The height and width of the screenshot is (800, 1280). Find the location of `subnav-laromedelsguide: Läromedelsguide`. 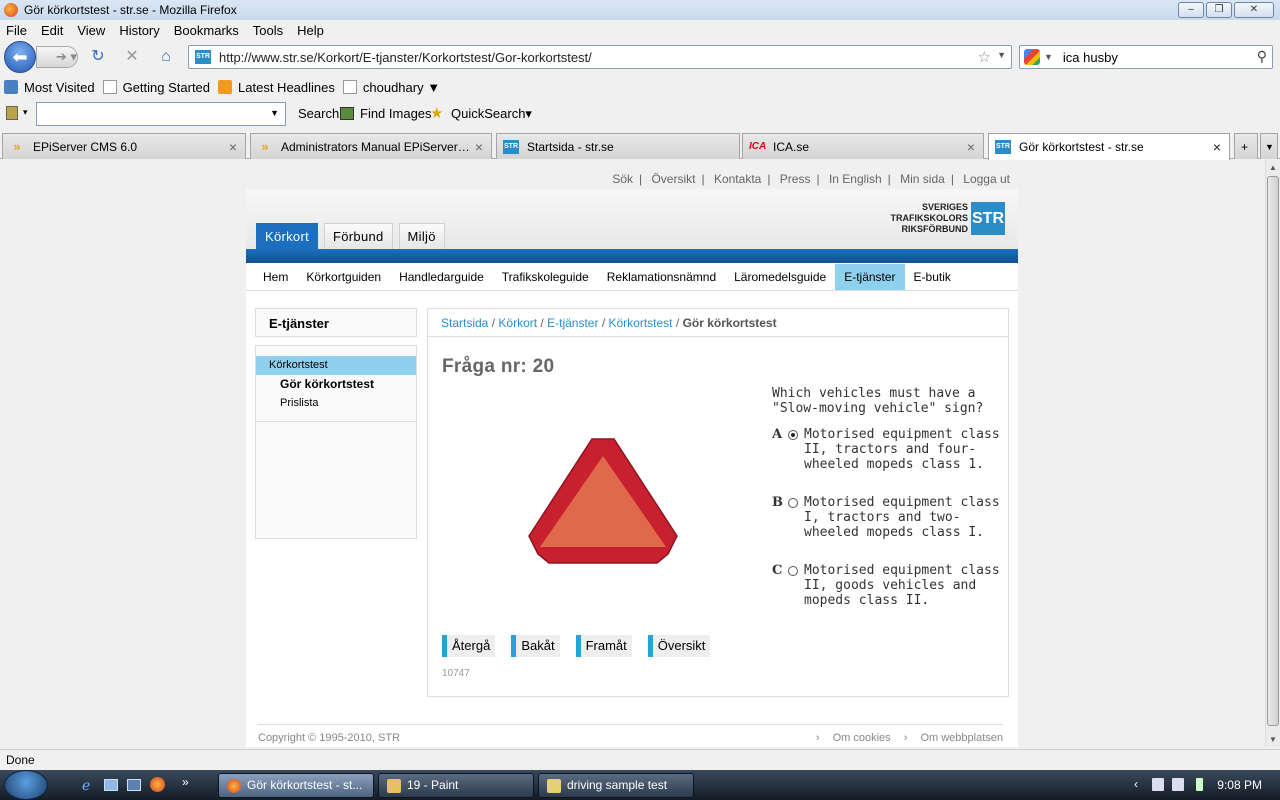

subnav-laromedelsguide: Läromedelsguide is located at coordinates (780, 277).